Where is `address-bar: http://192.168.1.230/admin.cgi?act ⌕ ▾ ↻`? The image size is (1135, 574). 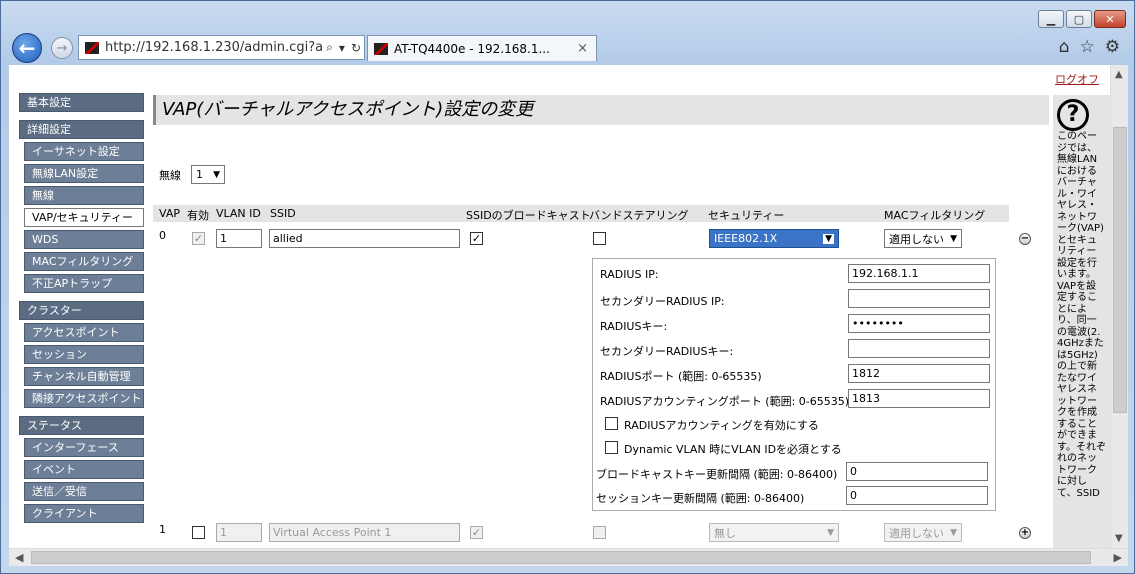 address-bar: http://192.168.1.230/admin.cgi?act ⌕ ▾ ↻ is located at coordinates (221, 47).